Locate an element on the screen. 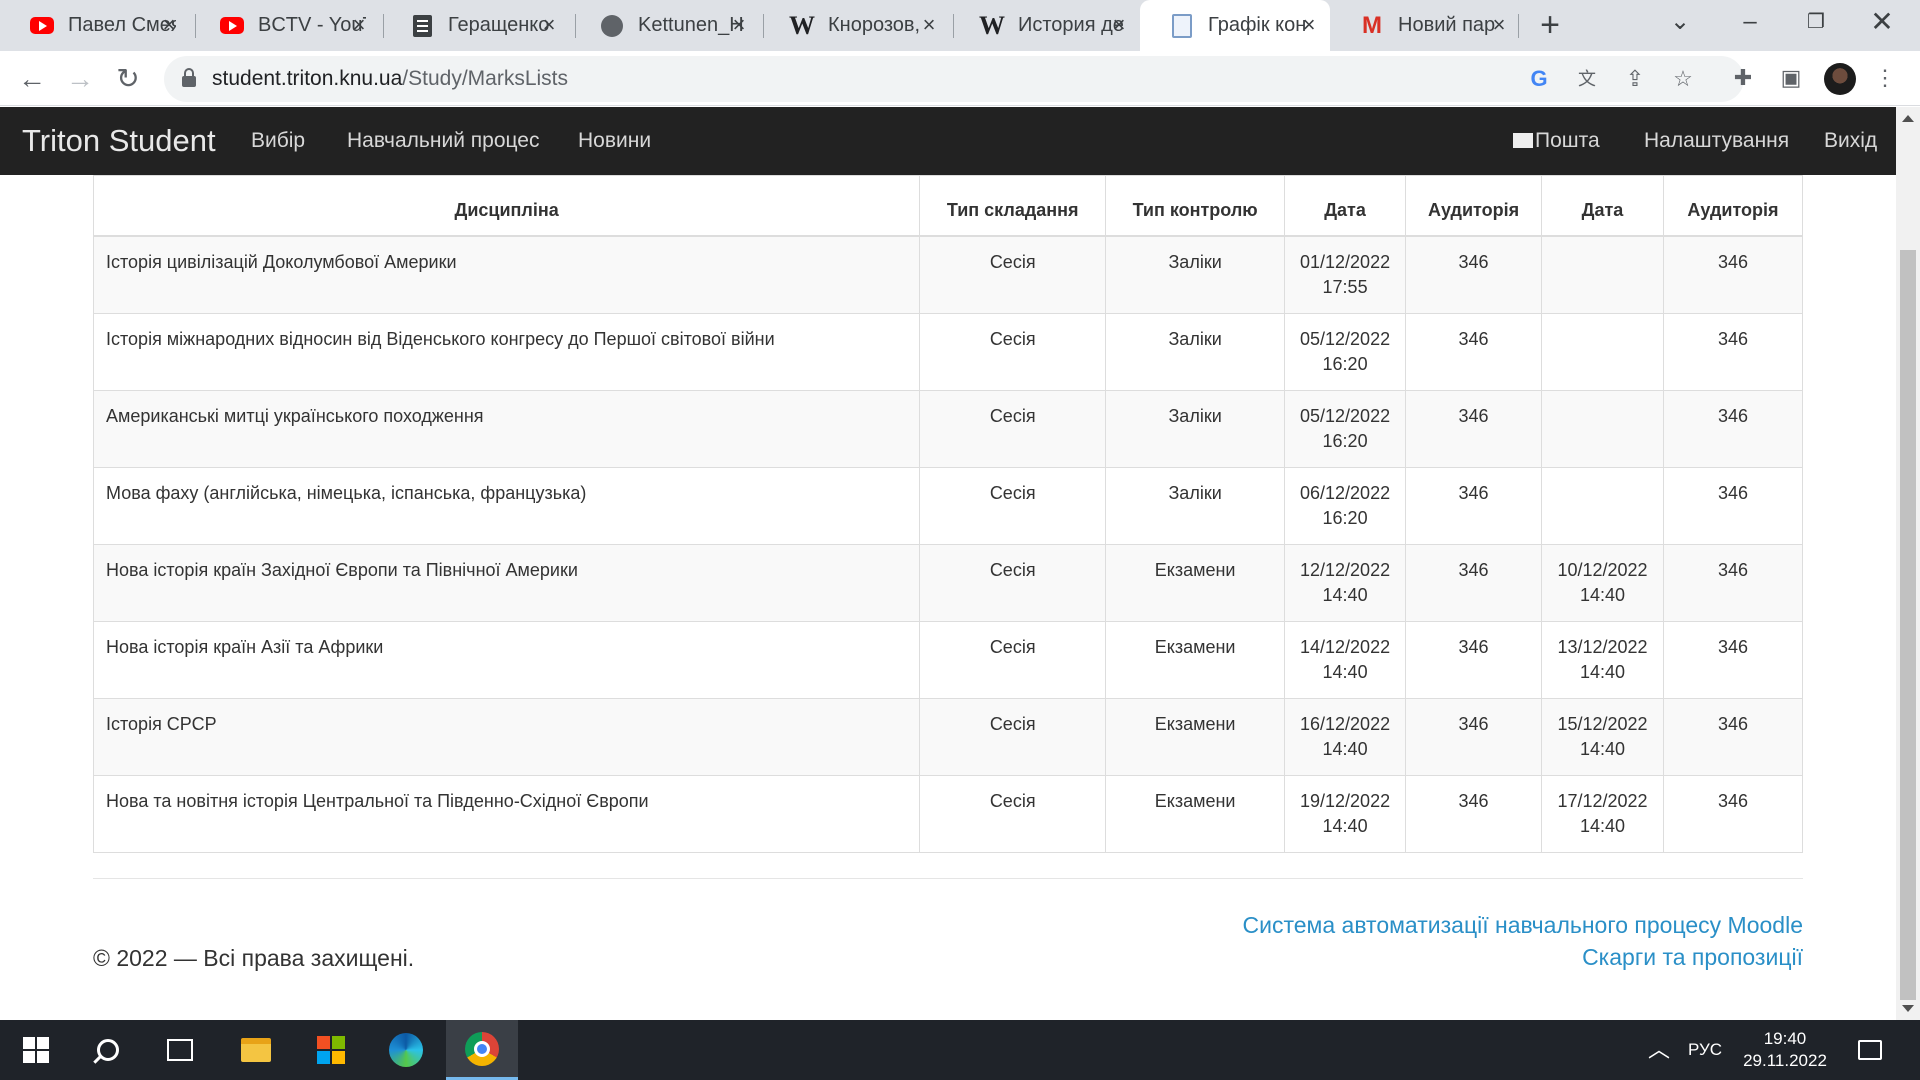  taskbar-clock: 19:40 29.11.2022 is located at coordinates (1785, 1050).